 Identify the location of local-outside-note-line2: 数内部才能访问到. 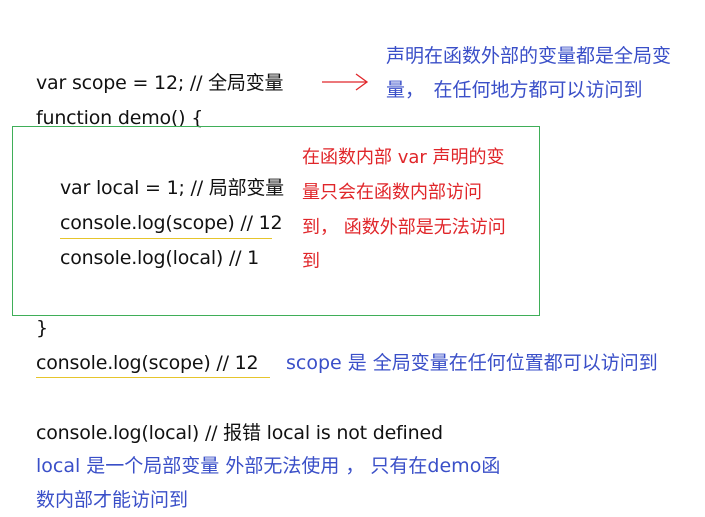
(112, 500).